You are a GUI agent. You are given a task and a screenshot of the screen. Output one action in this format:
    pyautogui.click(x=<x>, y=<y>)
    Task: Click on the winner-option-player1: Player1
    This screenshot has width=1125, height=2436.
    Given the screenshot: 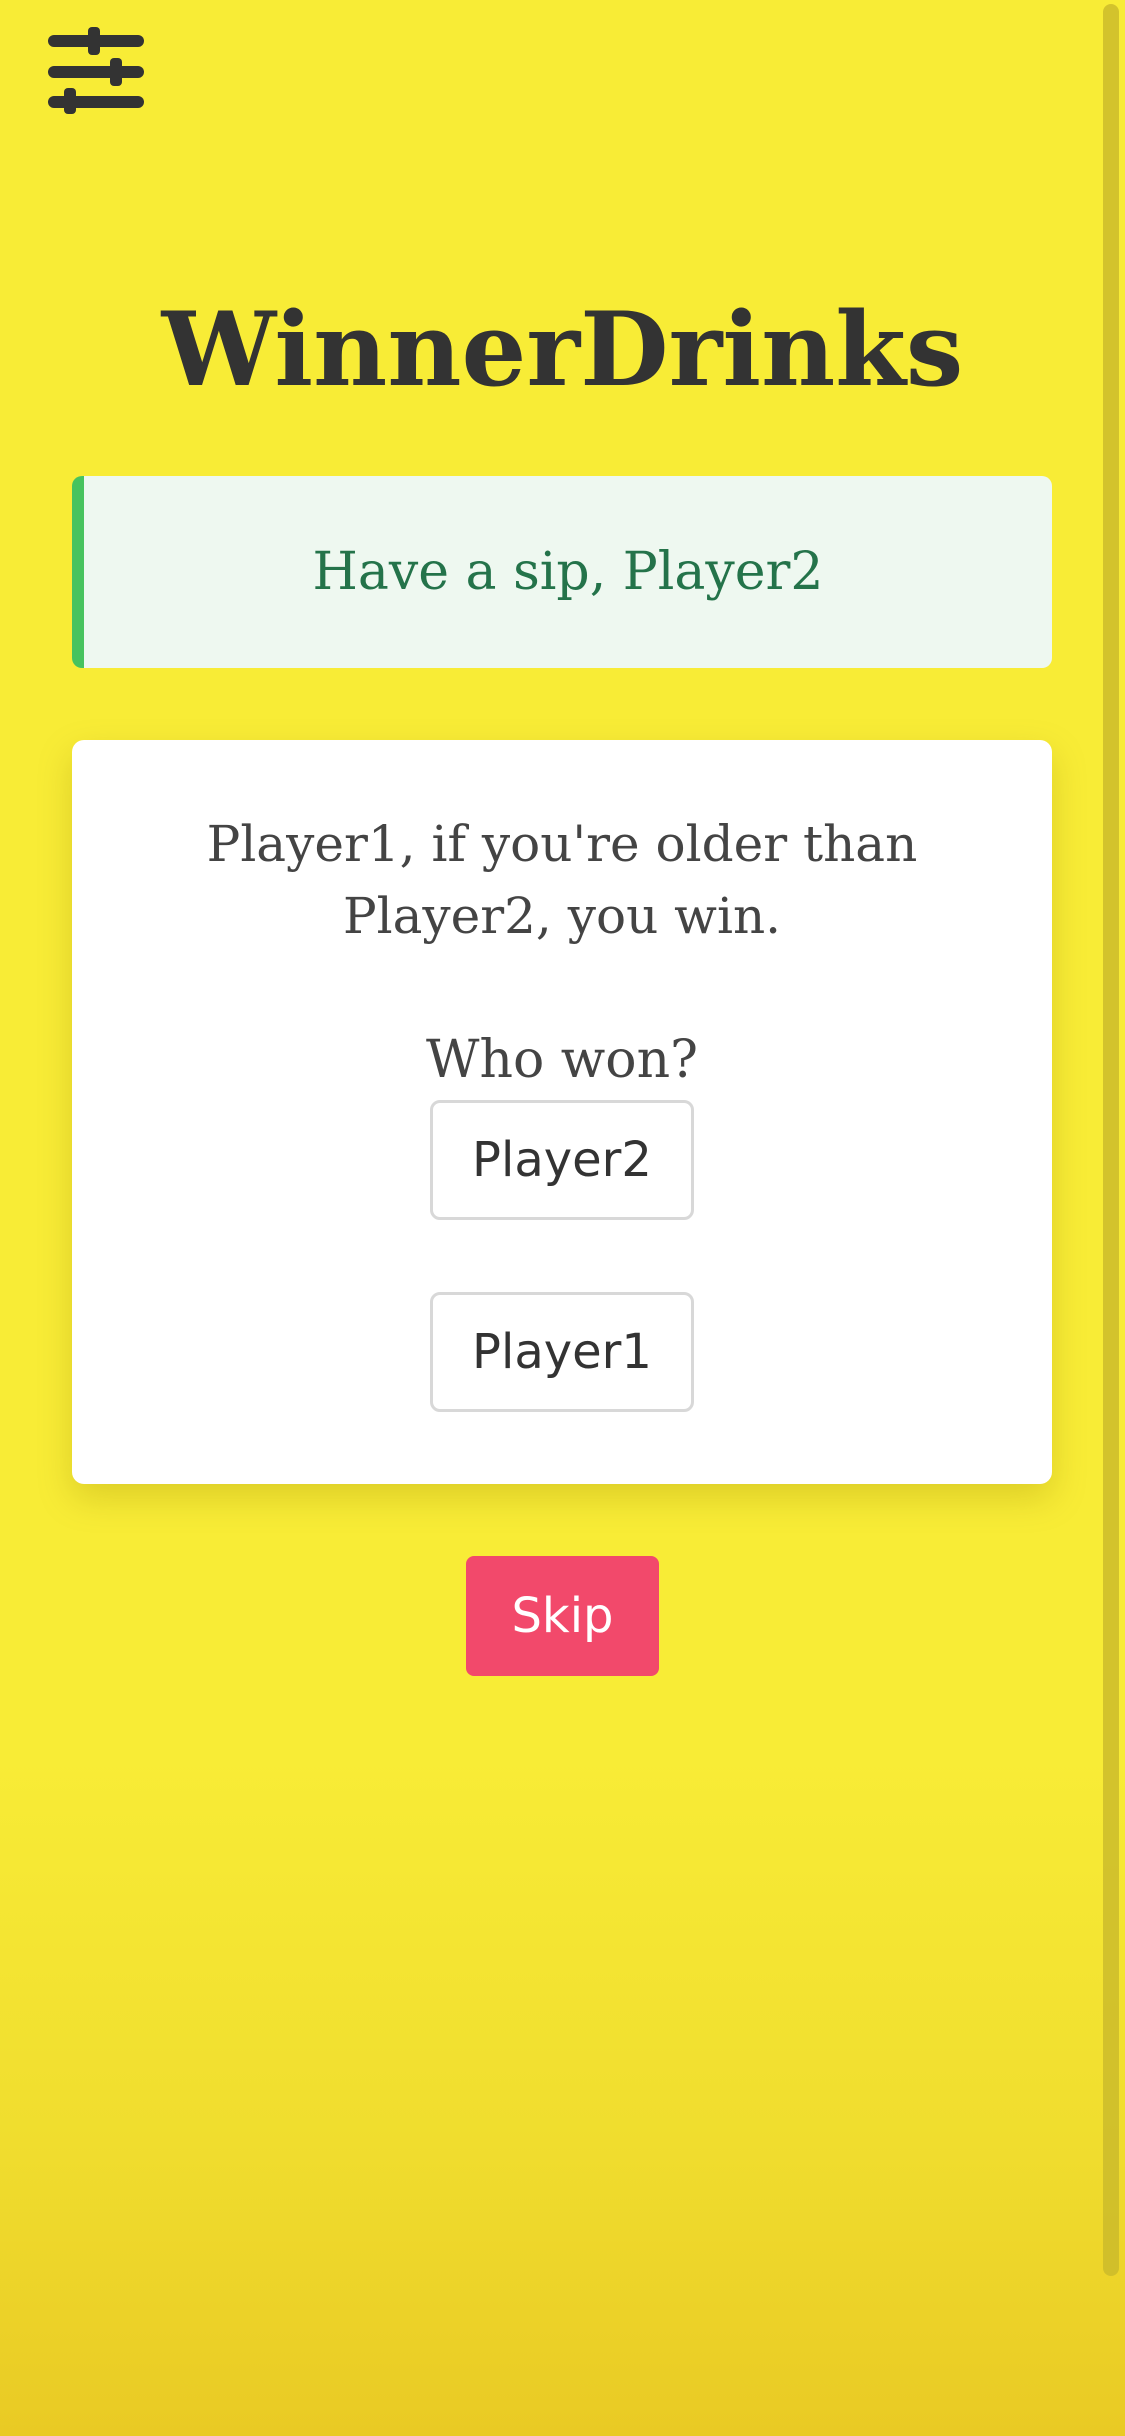 What is the action you would take?
    pyautogui.click(x=562, y=1352)
    